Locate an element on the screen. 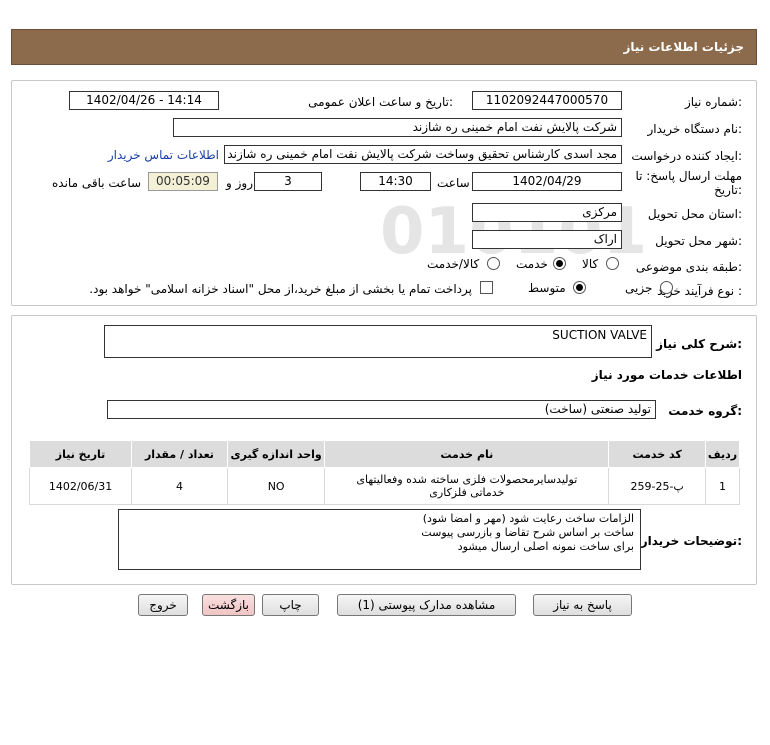 The image size is (770, 745). announce-label: تاریخ و ساعت اعلان عمومی: is located at coordinates (380, 102).